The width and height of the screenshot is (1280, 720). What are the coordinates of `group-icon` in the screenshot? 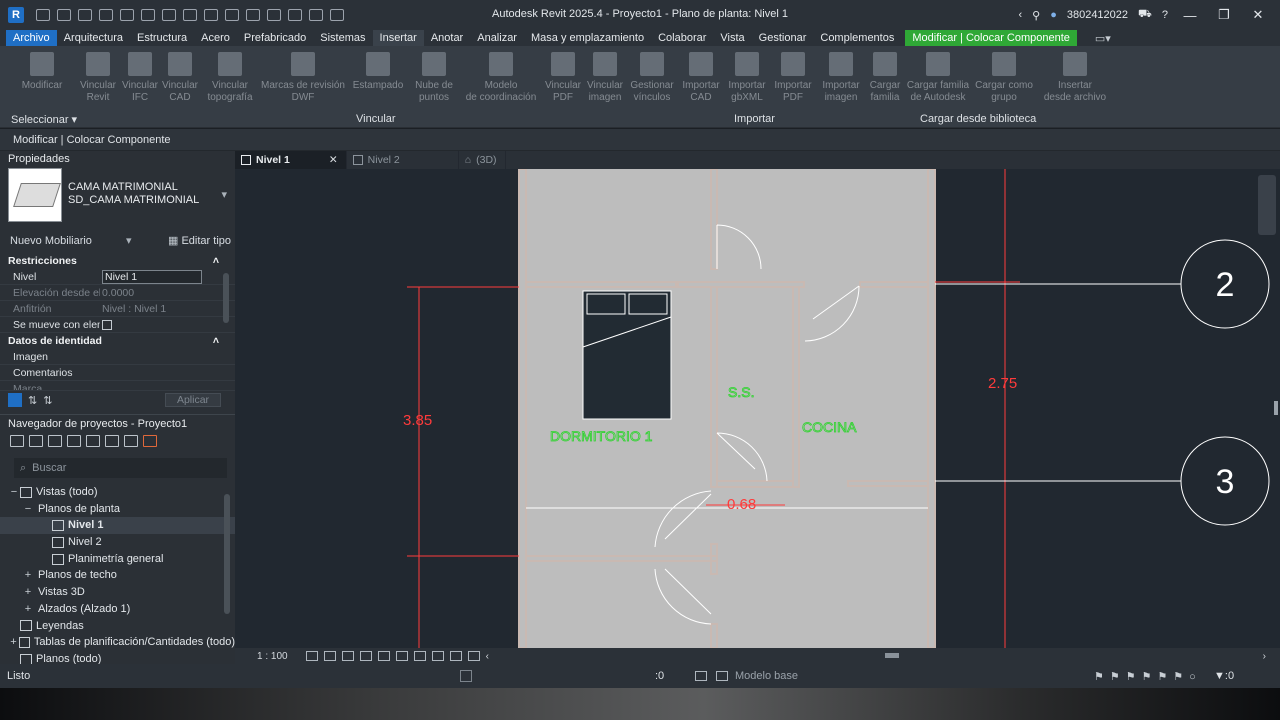 It's located at (112, 441).